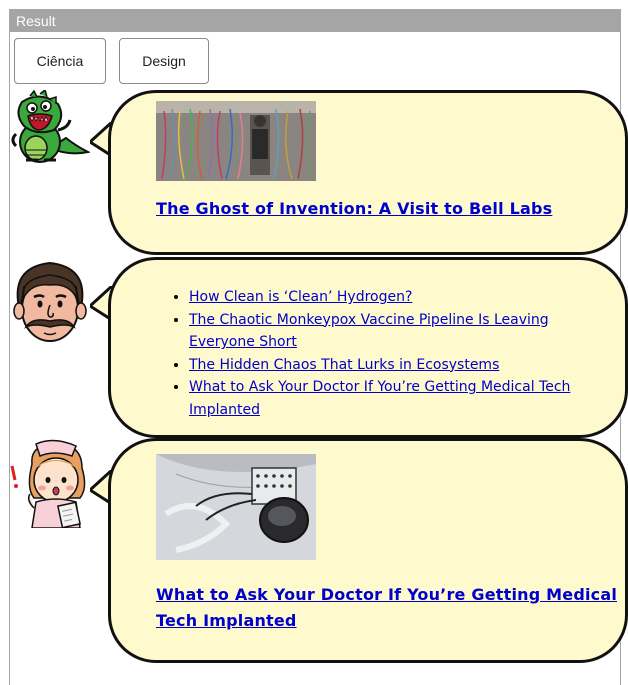 The width and height of the screenshot is (628, 685). Describe the element at coordinates (236, 507) in the screenshot. I see `medical-implant-photo` at that location.